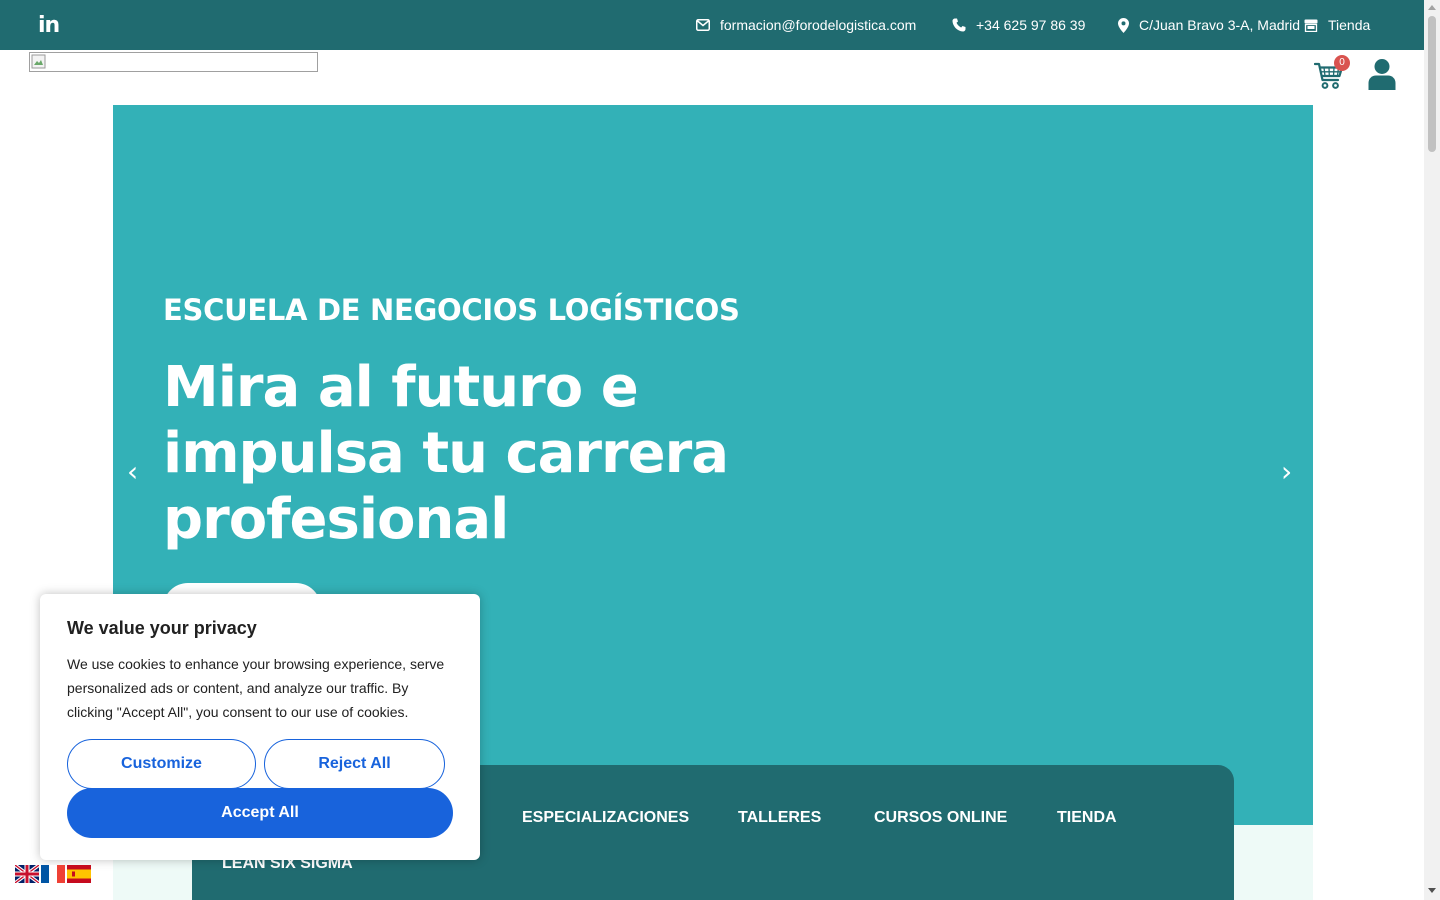  What do you see at coordinates (1087, 818) in the screenshot?
I see `nav-item-tienda: TIENDA` at bounding box center [1087, 818].